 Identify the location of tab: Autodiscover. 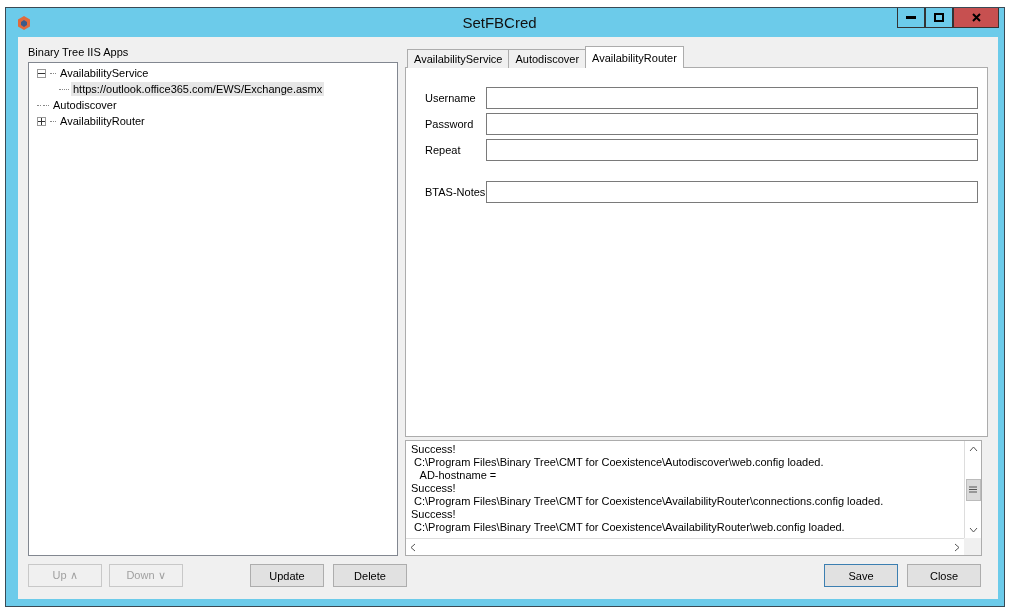
(547, 58).